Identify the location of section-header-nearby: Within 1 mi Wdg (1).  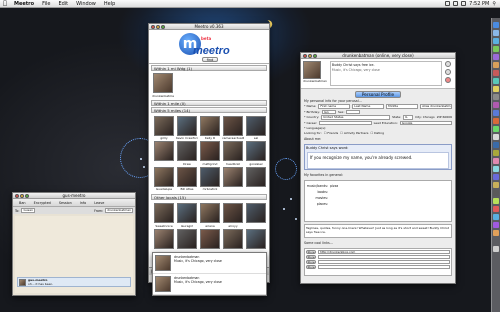
(209, 68).